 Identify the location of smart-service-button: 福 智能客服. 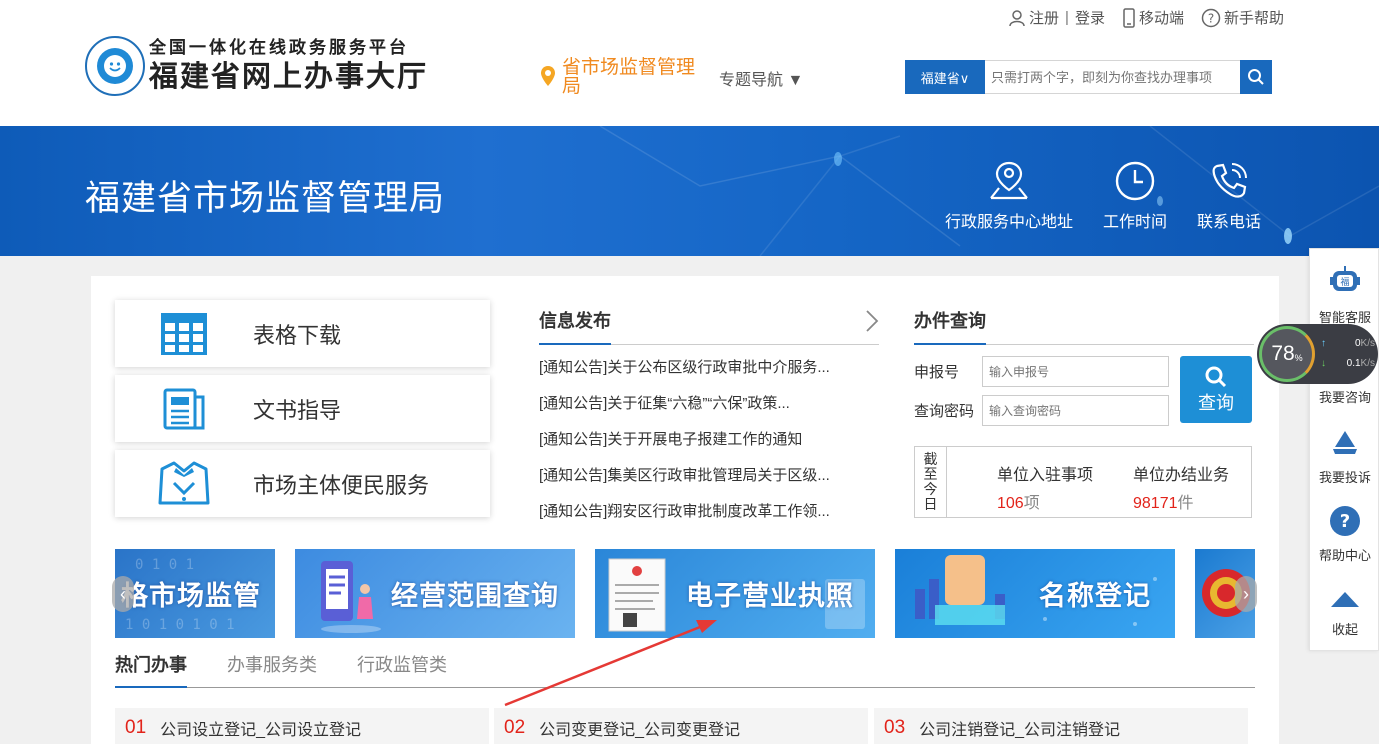
(1344, 294).